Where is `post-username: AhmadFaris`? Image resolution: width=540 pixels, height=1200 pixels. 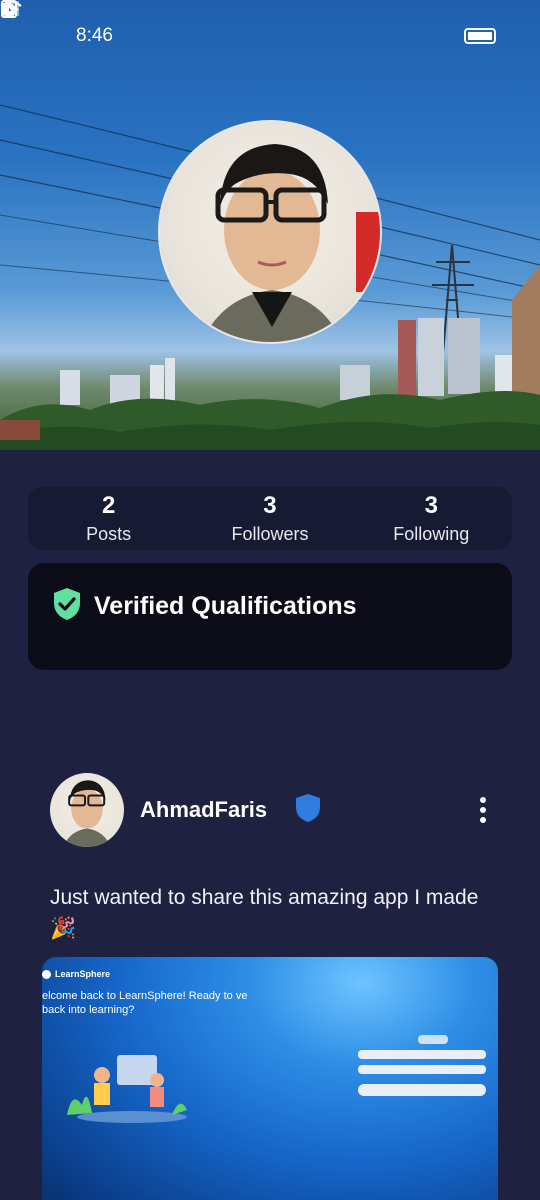 post-username: AhmadFaris is located at coordinates (203, 810).